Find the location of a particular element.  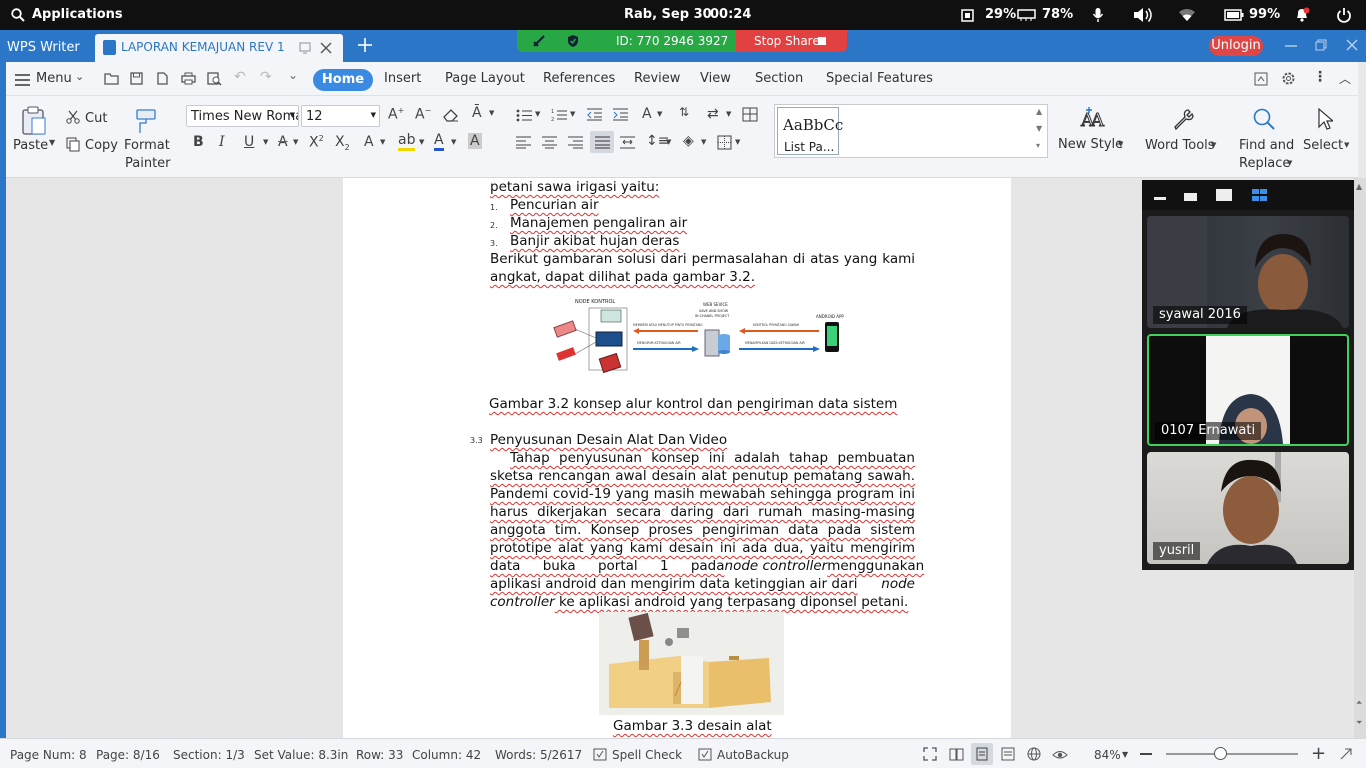

open-file-icon is located at coordinates (111, 78).